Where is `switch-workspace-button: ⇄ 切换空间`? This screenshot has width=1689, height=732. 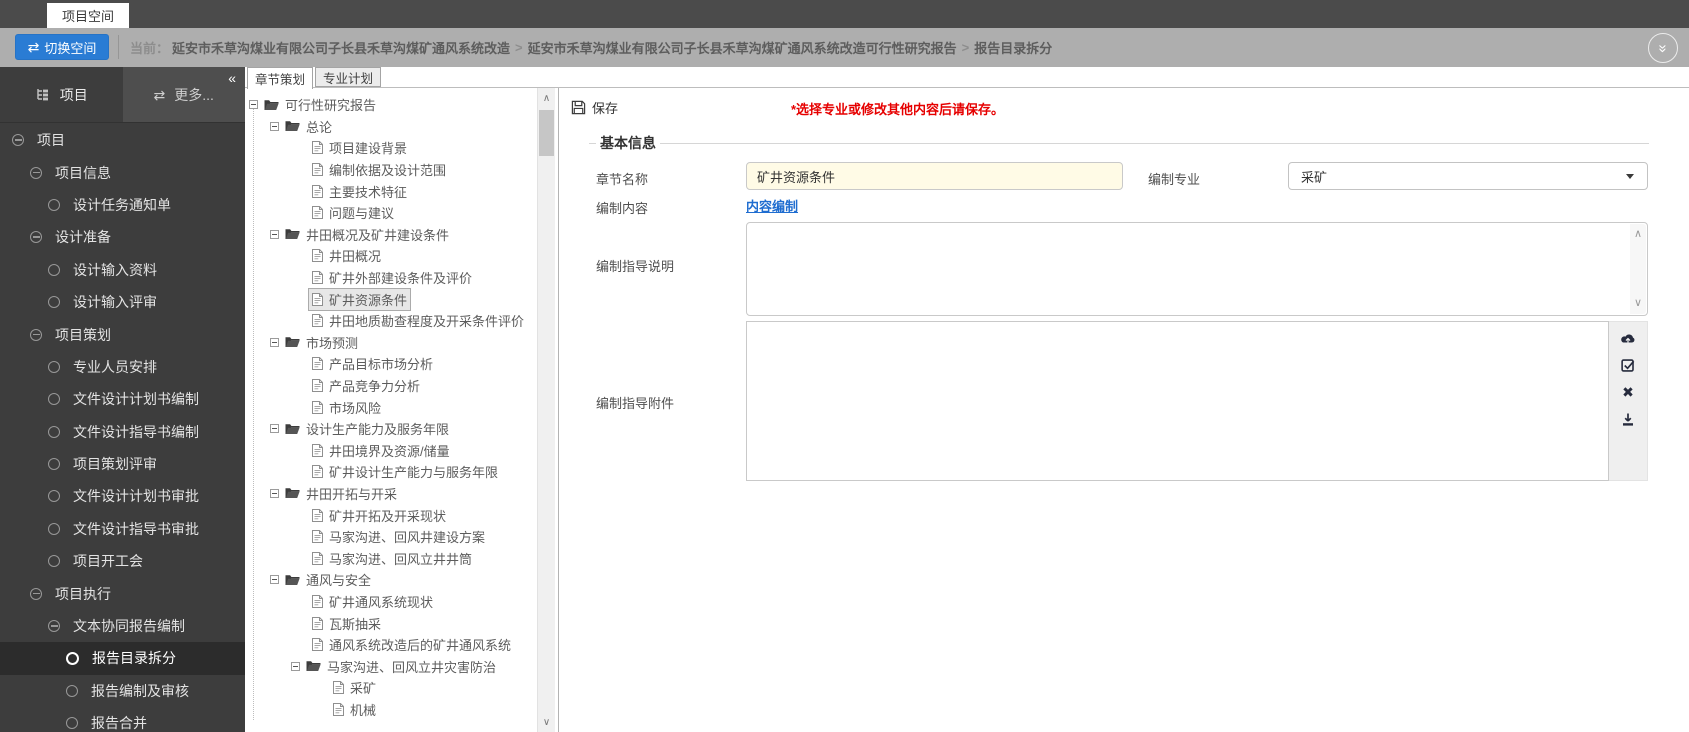
switch-workspace-button: ⇄ 切换空间 is located at coordinates (62, 47).